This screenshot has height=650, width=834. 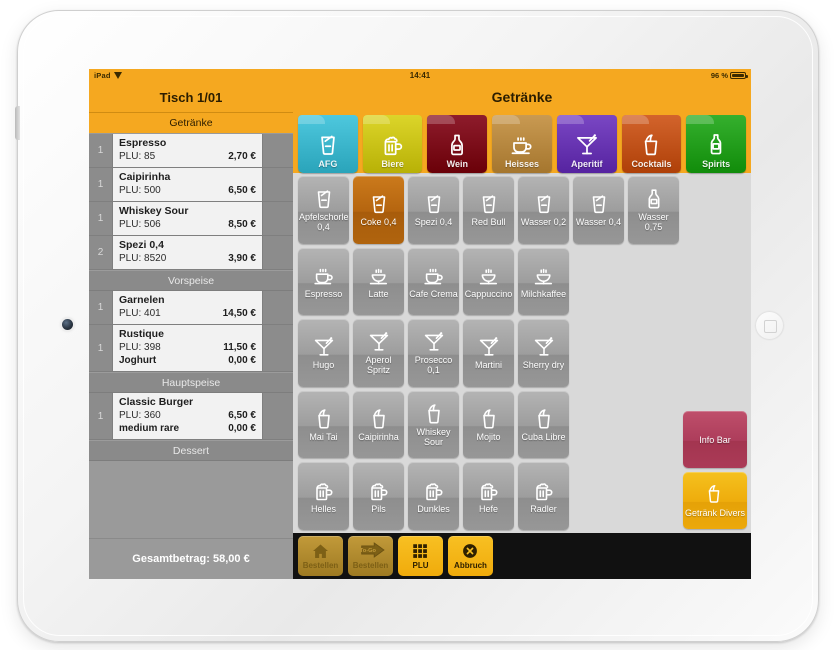 What do you see at coordinates (140, 313) in the screenshot?
I see `order-row-plu: PLU: 401` at bounding box center [140, 313].